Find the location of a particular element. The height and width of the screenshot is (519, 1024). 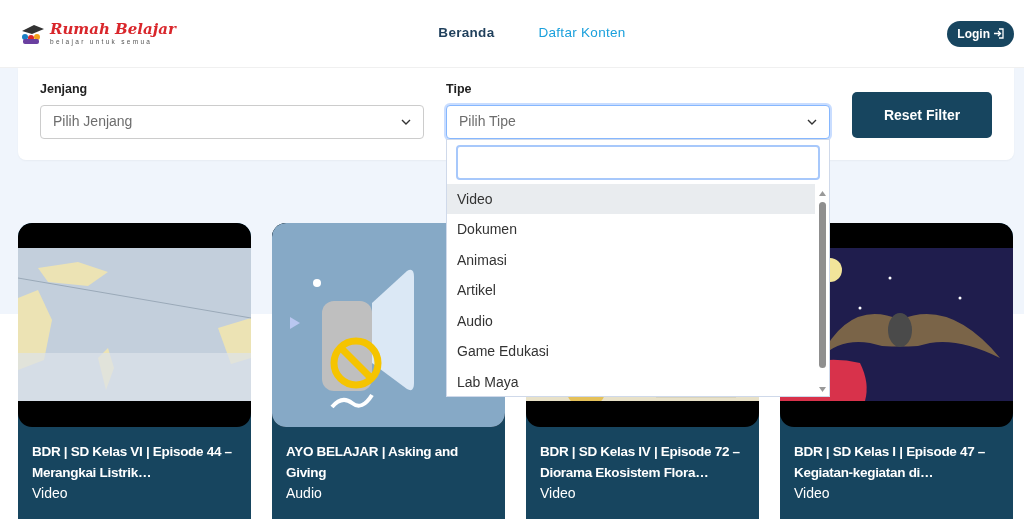

dropdown-select: Pilih Tipe is located at coordinates (638, 121).